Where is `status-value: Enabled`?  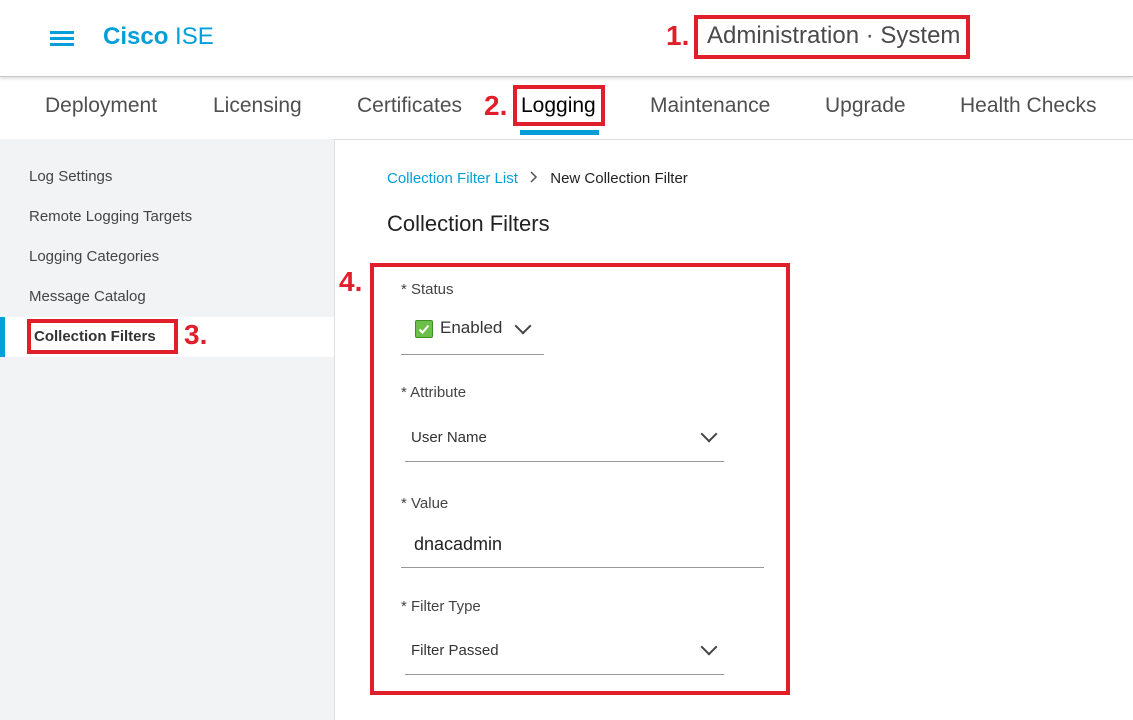 status-value: Enabled is located at coordinates (471, 327).